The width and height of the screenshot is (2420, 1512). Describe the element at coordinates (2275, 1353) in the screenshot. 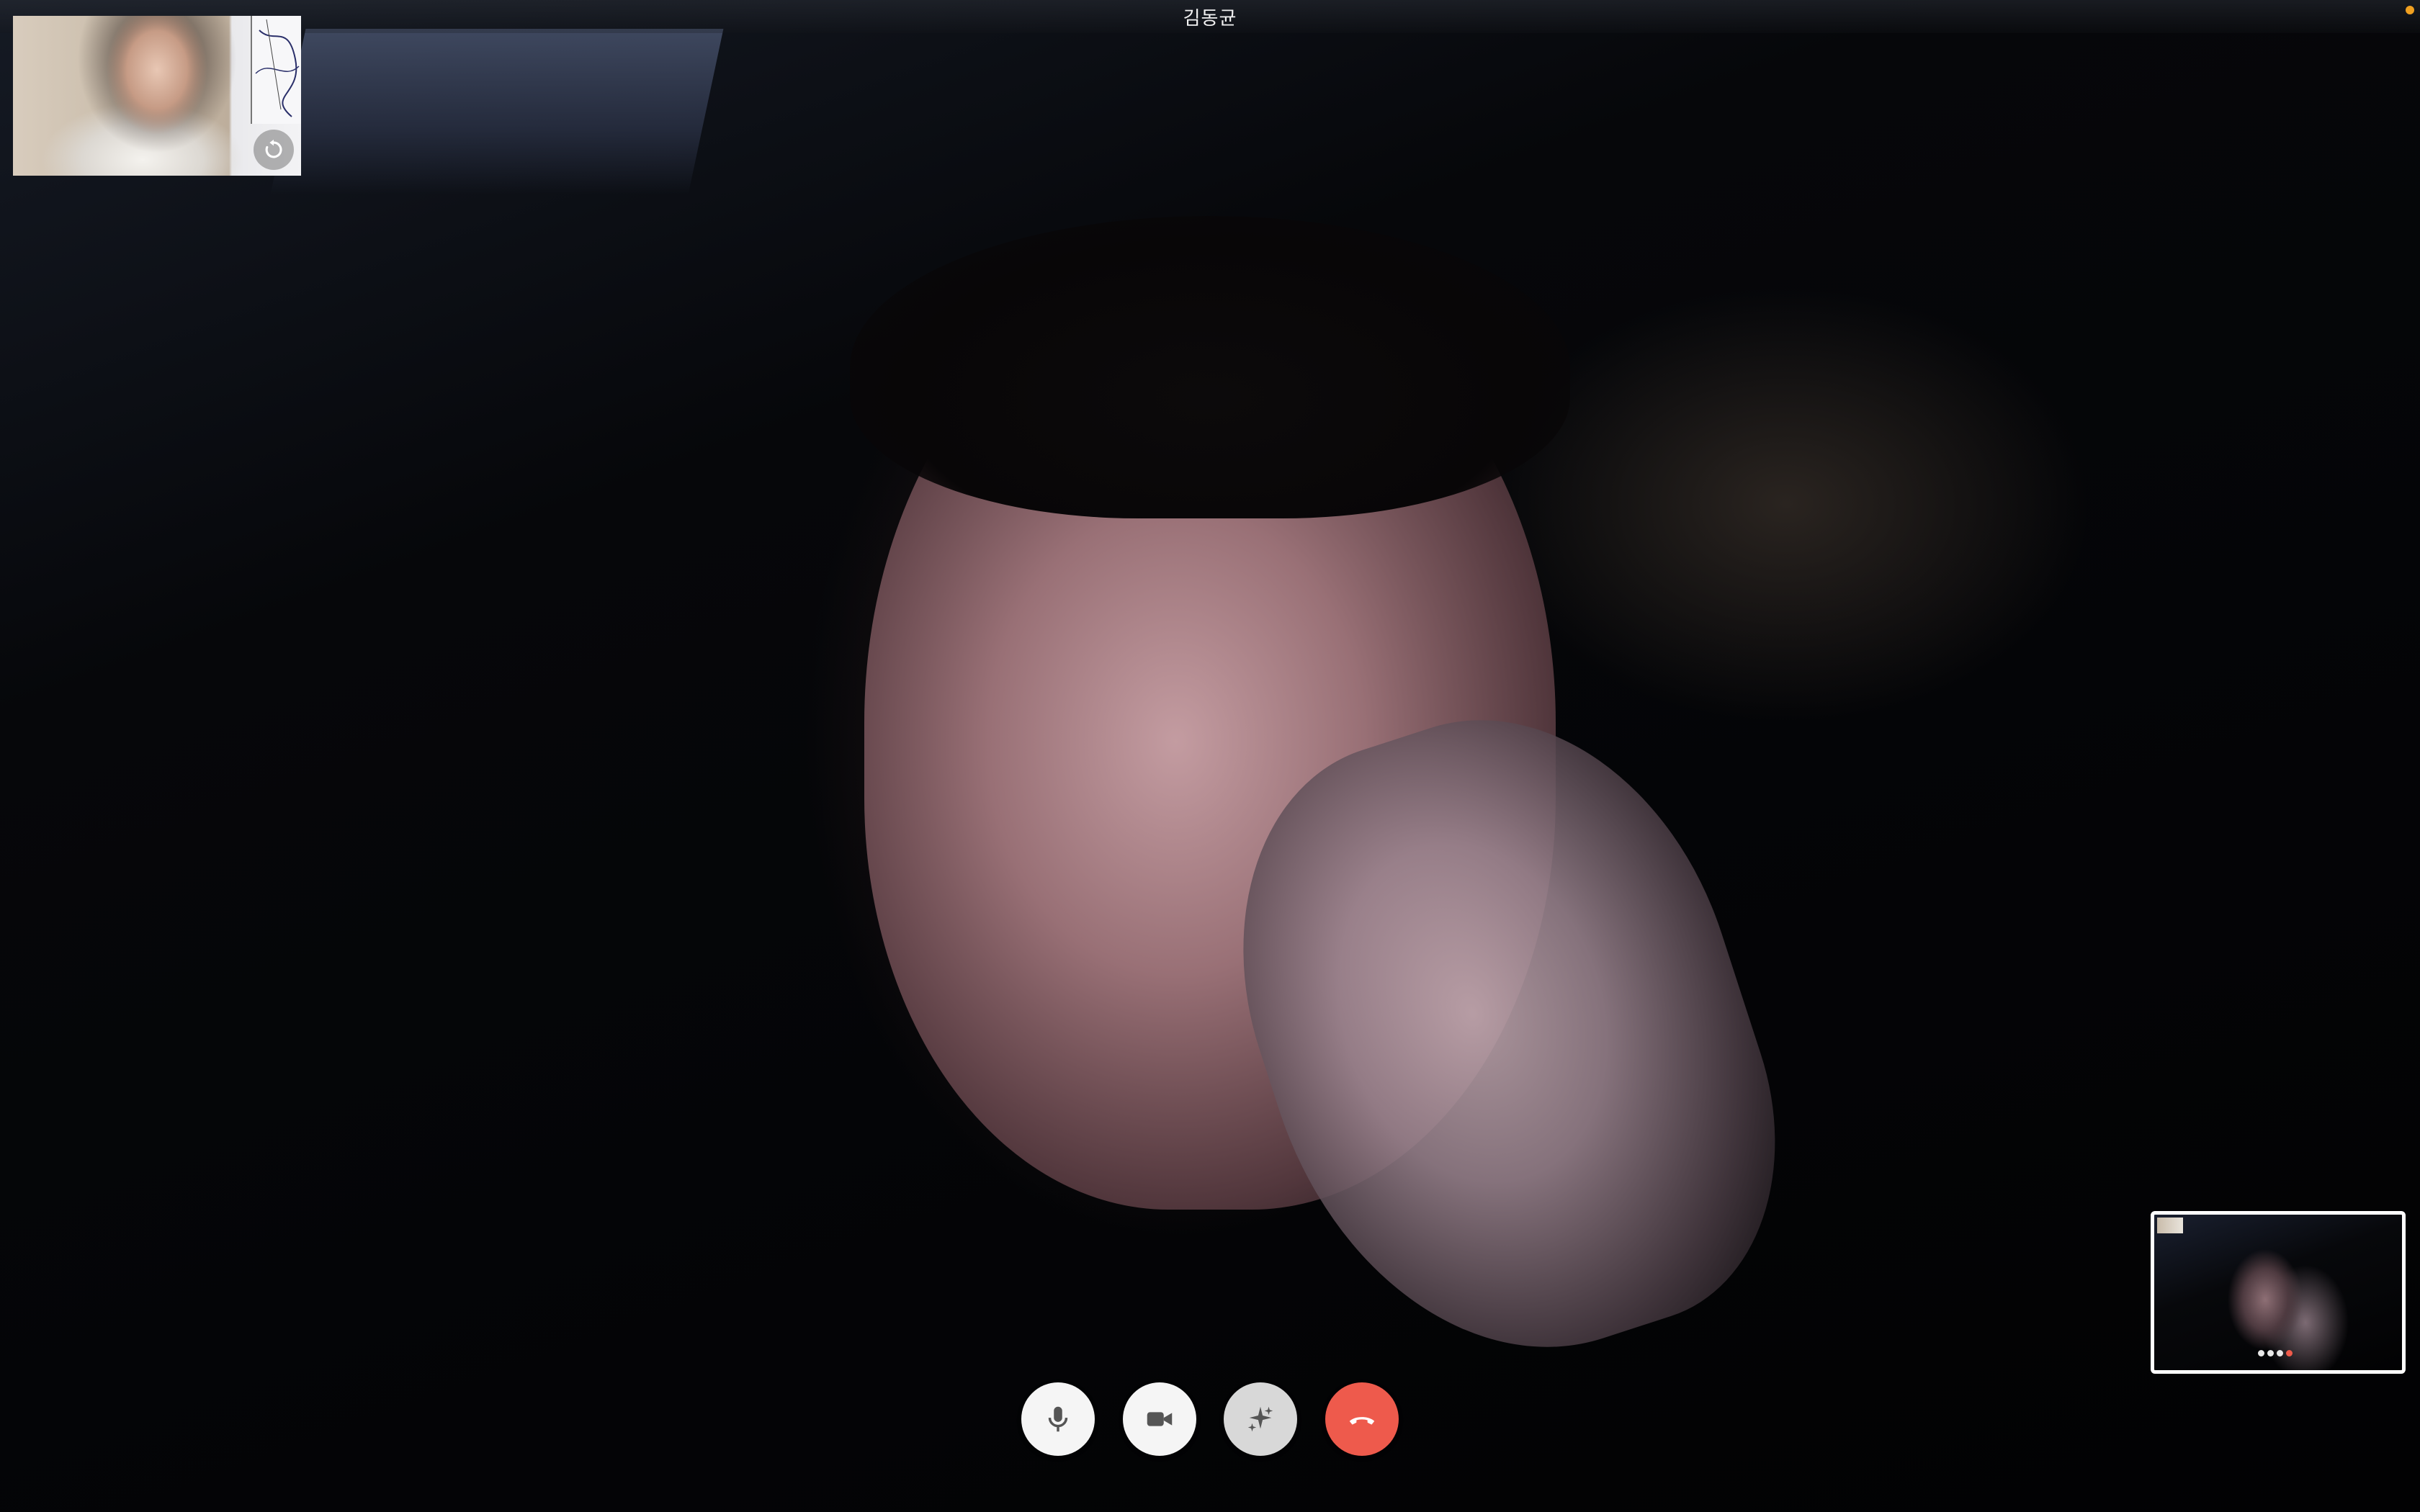

I see `mini-control-bar` at that location.